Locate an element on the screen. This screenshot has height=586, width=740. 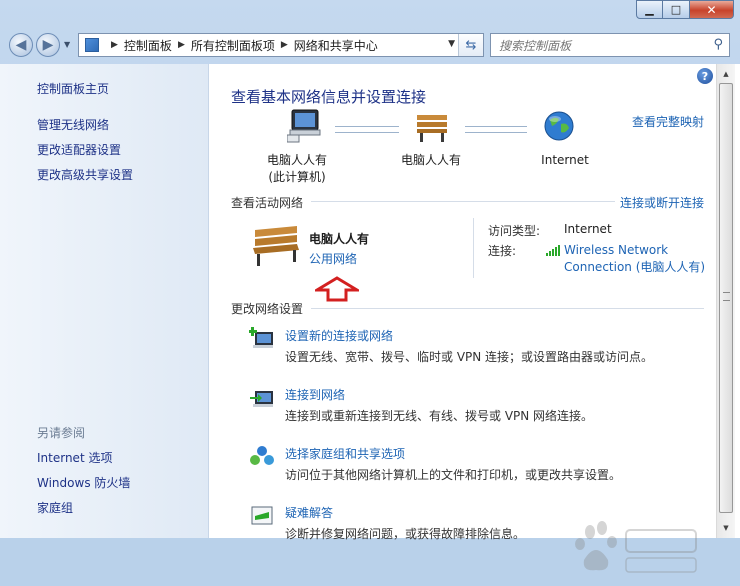
minimize-button: ▁ is located at coordinates (649, 9).